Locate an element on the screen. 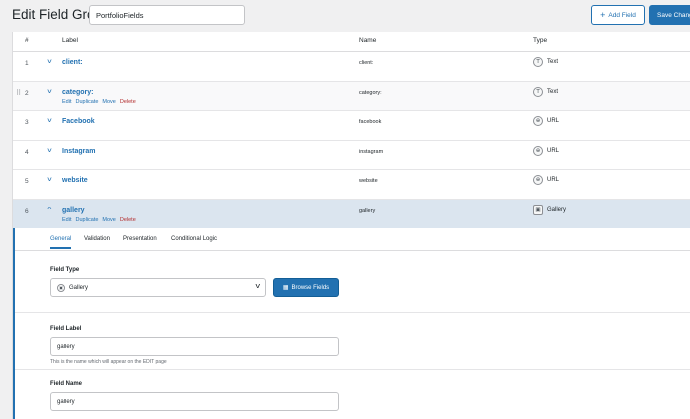 The width and height of the screenshot is (690, 419). chevron-up-icon: ^ is located at coordinates (49, 210).